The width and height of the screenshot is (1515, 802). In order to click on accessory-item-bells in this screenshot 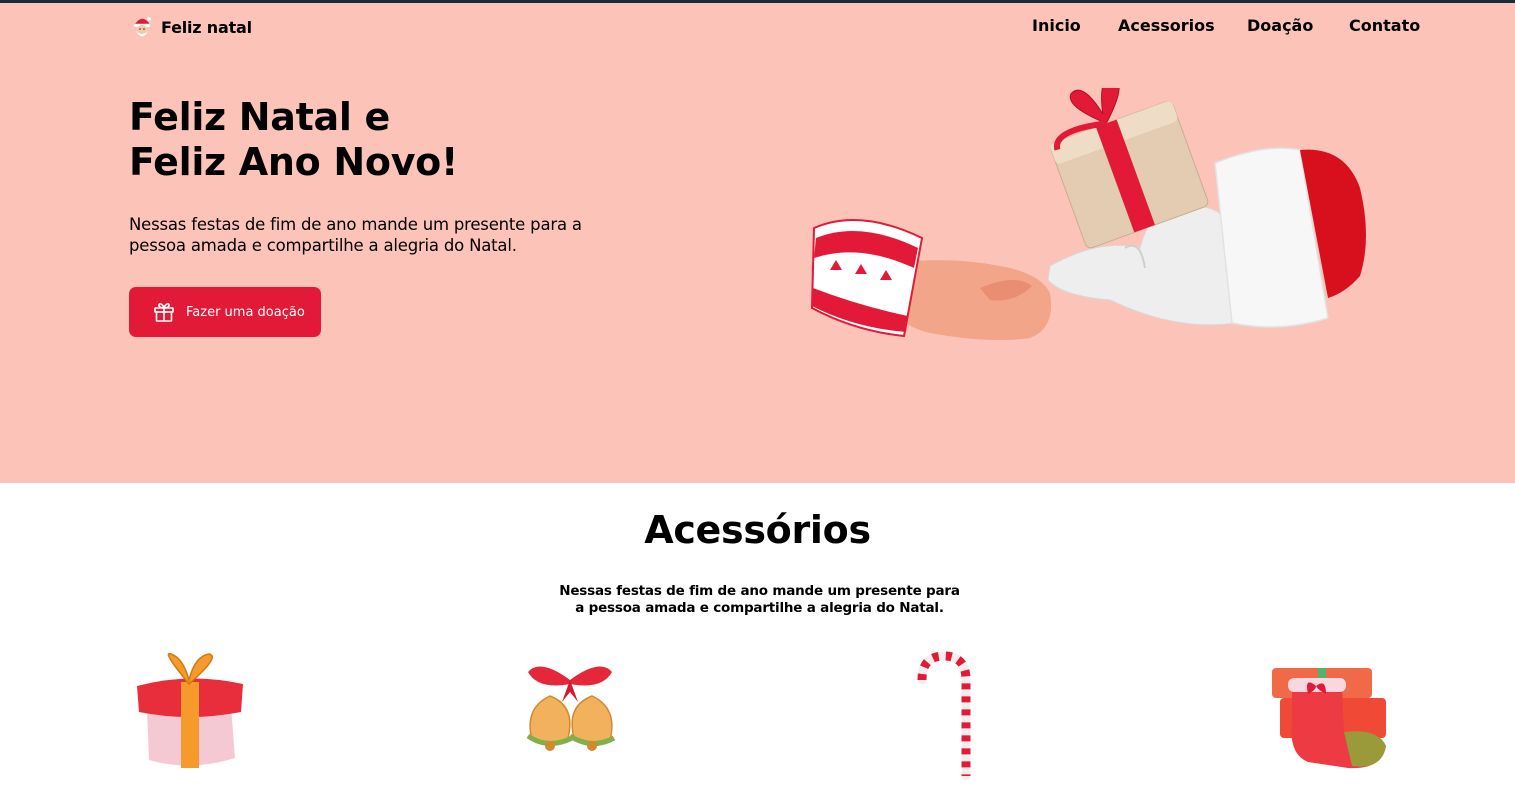, I will do `click(570, 706)`.